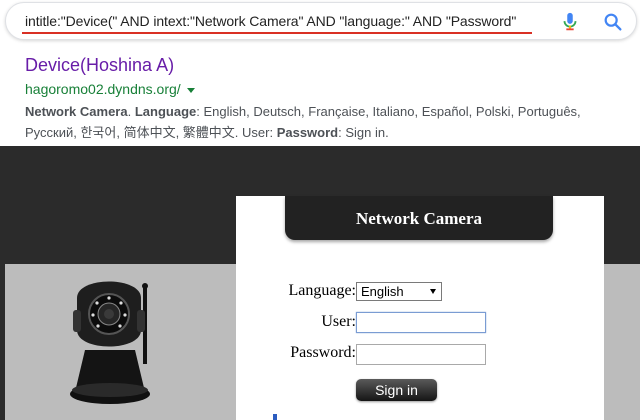  What do you see at coordinates (275, 417) in the screenshot?
I see `page-edge-mark` at bounding box center [275, 417].